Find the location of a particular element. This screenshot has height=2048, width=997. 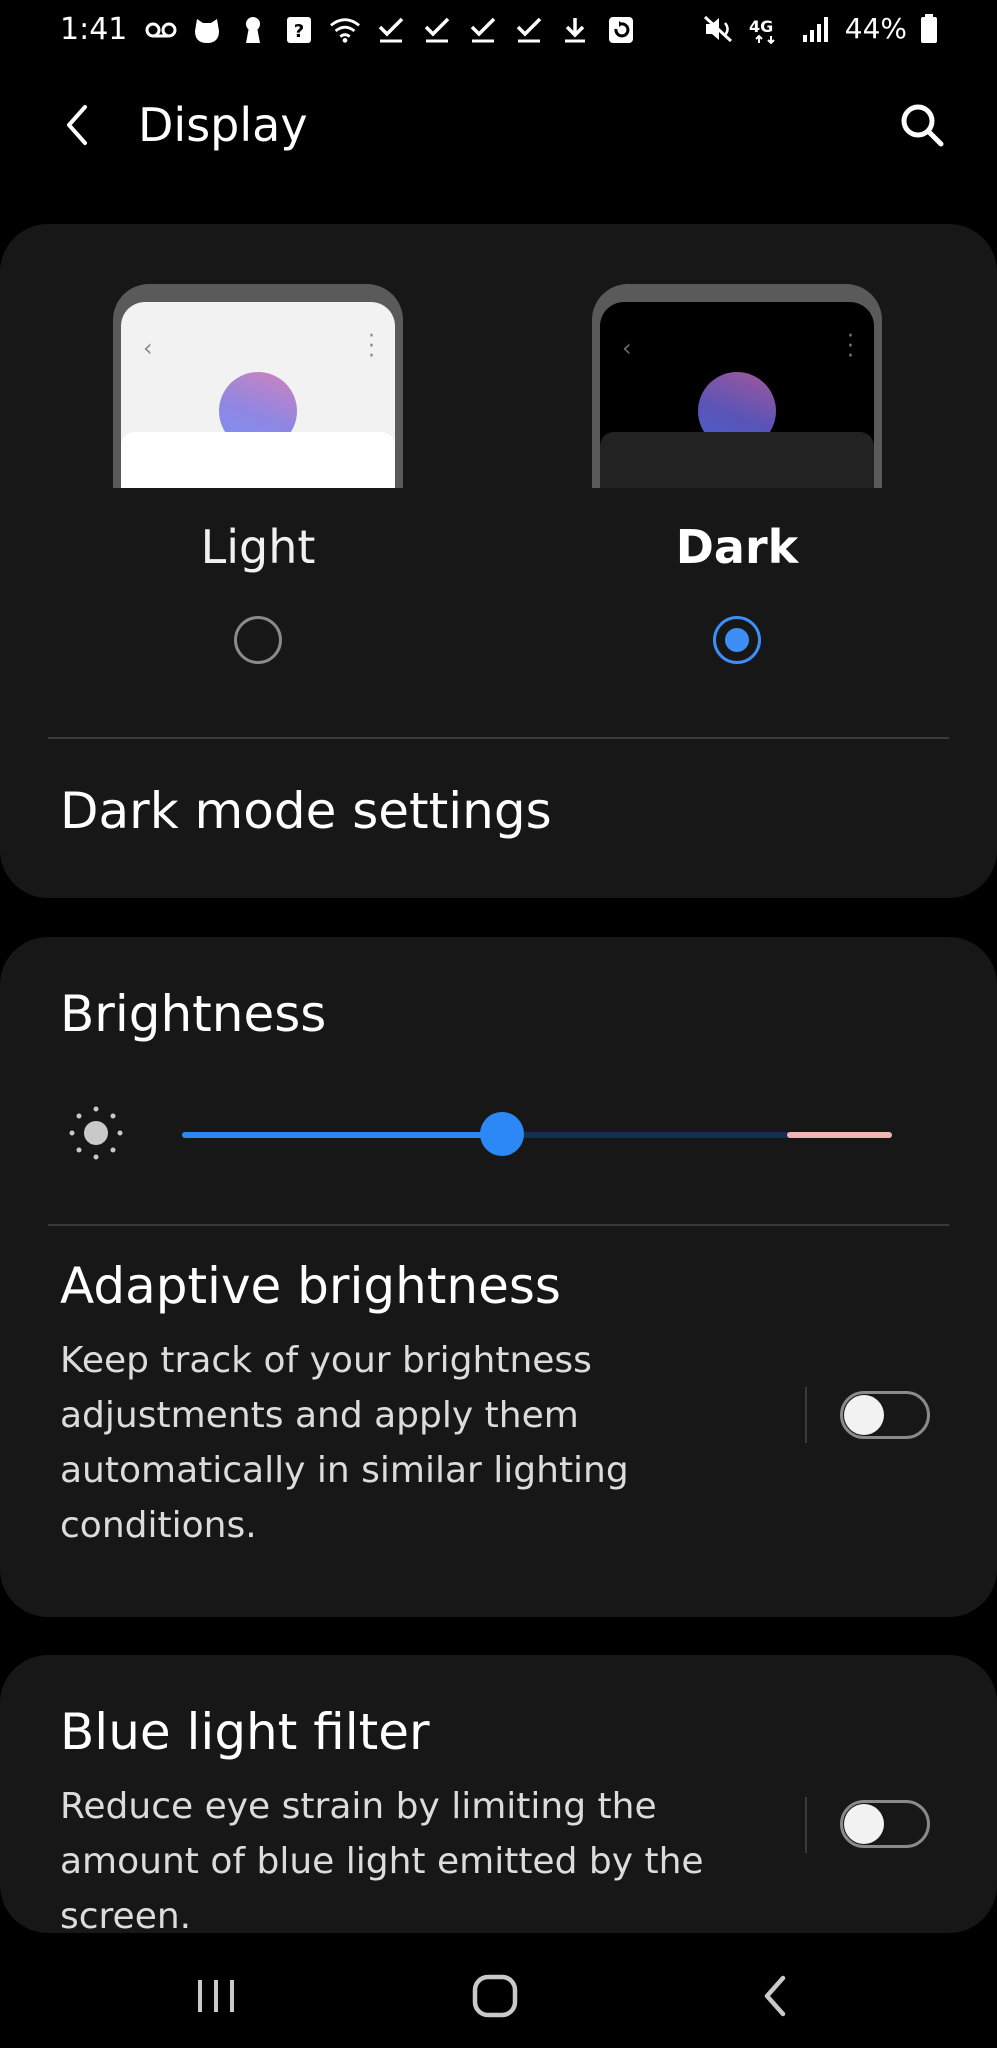

search-icon is located at coordinates (922, 125).